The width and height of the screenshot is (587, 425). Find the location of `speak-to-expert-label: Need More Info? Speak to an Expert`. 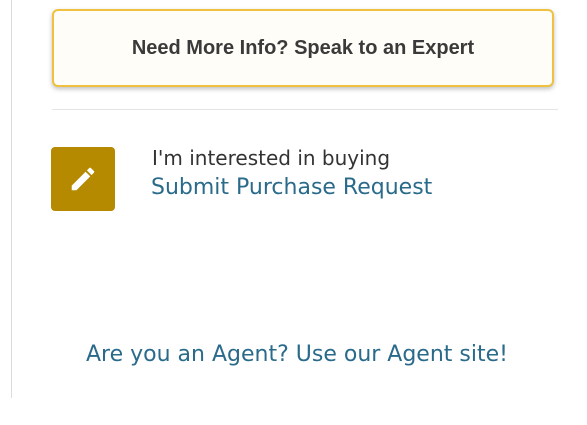

speak-to-expert-label: Need More Info? Speak to an Expert is located at coordinates (303, 47).